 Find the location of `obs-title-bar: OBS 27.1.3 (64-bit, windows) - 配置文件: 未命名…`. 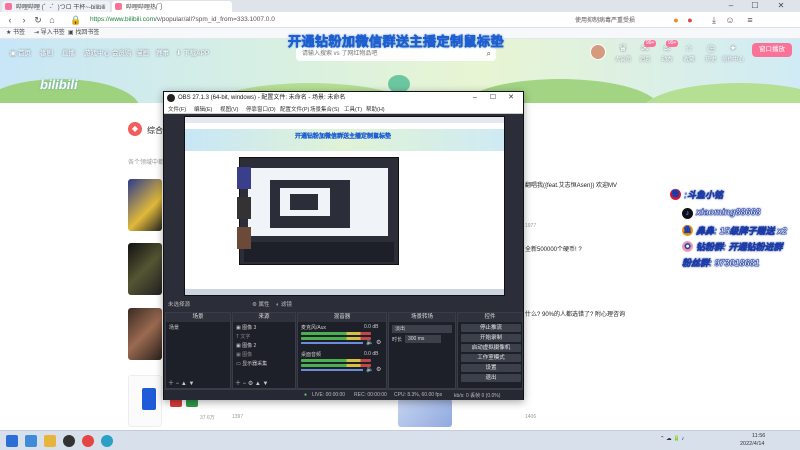

obs-title-bar: OBS 27.1.3 (64-bit, windows) - 配置文件: 未命名… is located at coordinates (343, 98).